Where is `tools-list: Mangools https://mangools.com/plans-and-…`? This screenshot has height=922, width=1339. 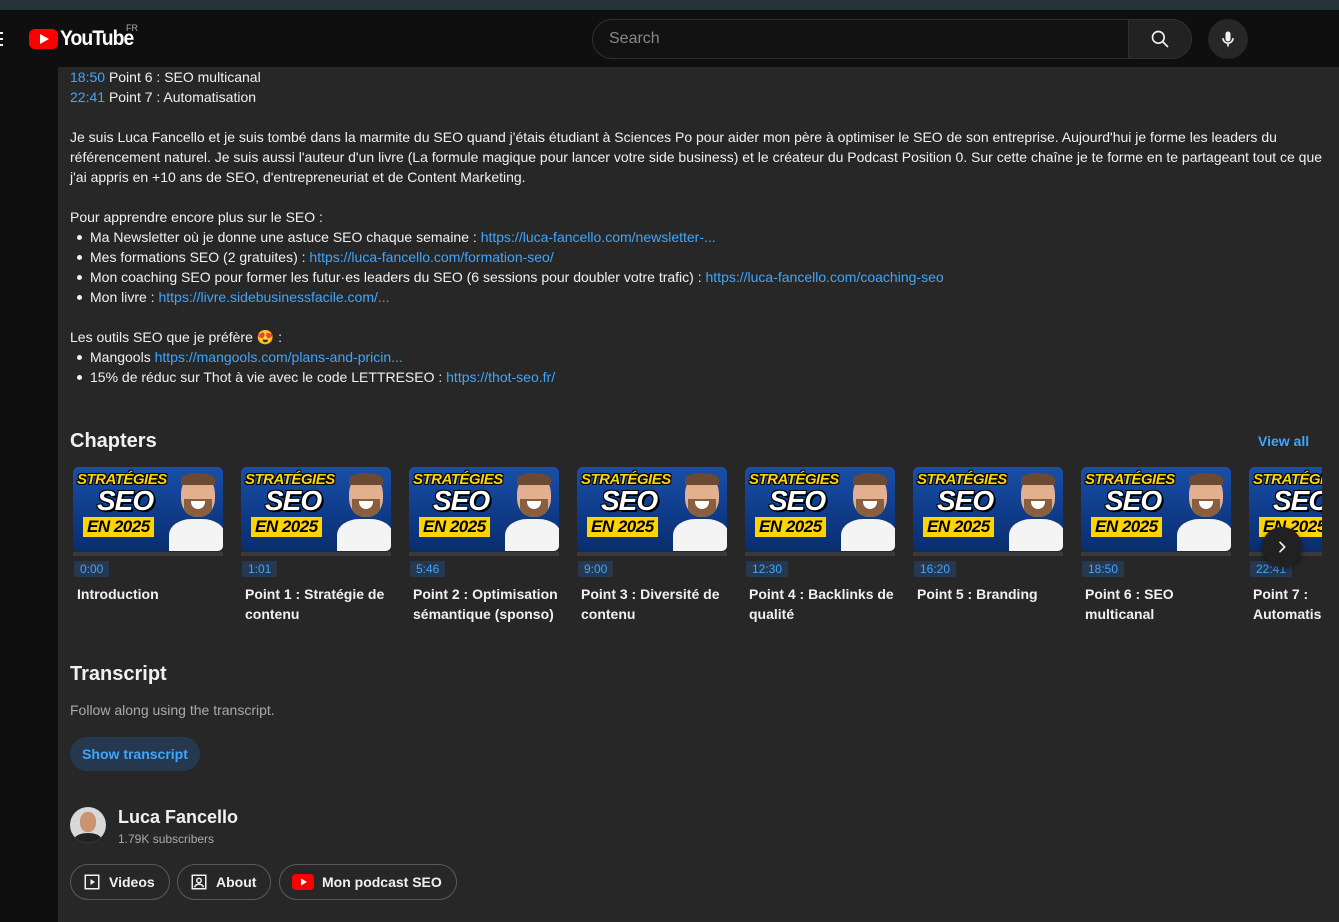
tools-list: Mangools https://mangools.com/plans-and-… is located at coordinates (700, 367).